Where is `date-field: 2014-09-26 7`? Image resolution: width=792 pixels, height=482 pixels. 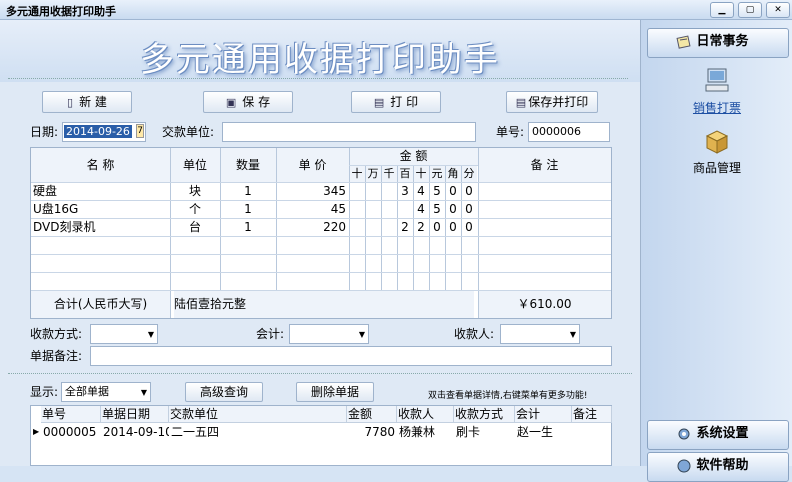 date-field: 2014-09-26 7 is located at coordinates (104, 132).